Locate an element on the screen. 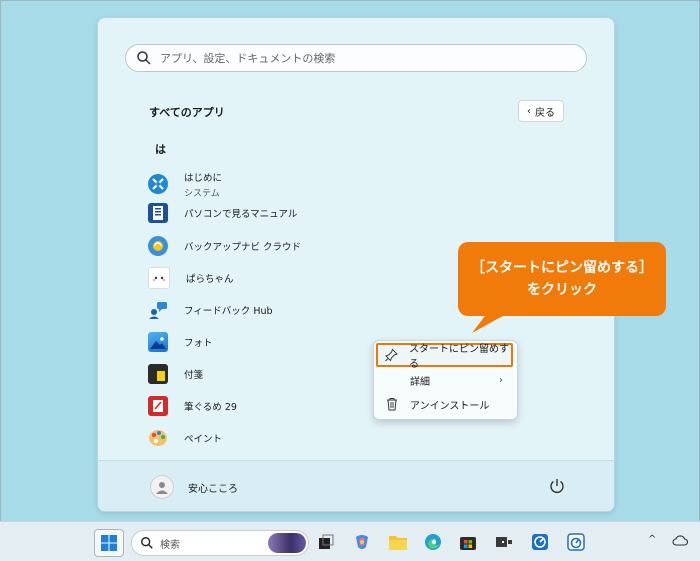  taskbar-search: 検索 is located at coordinates (220, 543).